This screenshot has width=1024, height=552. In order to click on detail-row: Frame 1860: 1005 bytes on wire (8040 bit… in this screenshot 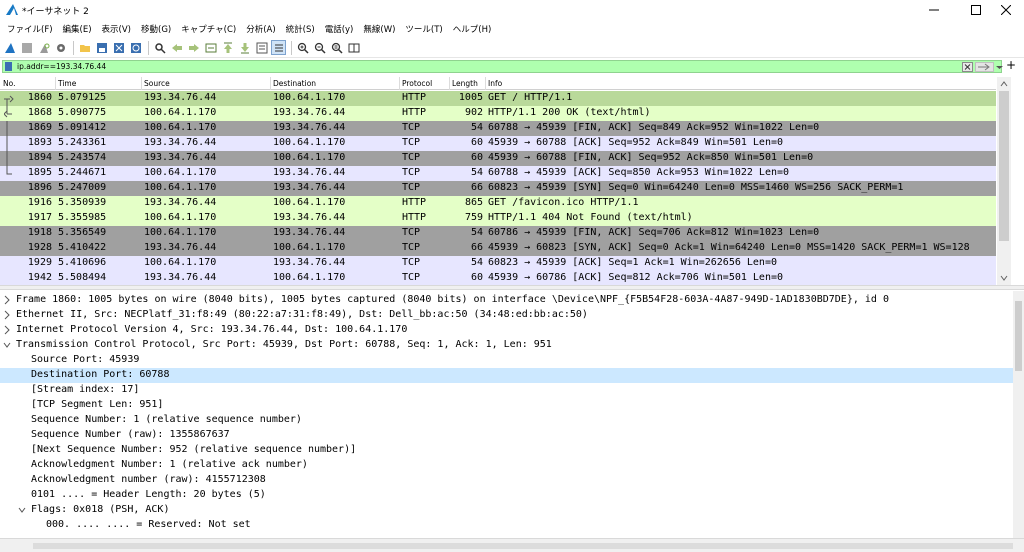, I will do `click(506, 300)`.